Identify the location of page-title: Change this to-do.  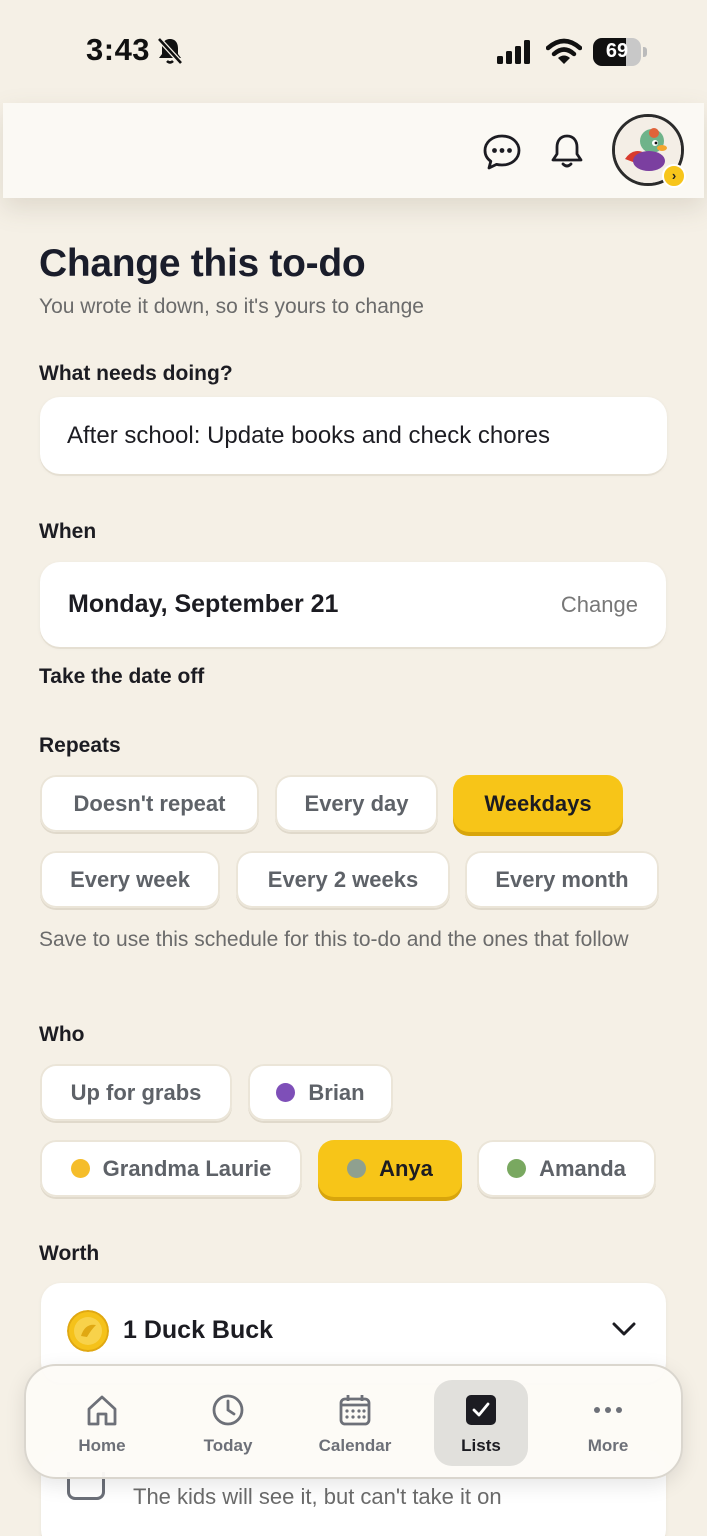
(202, 263).